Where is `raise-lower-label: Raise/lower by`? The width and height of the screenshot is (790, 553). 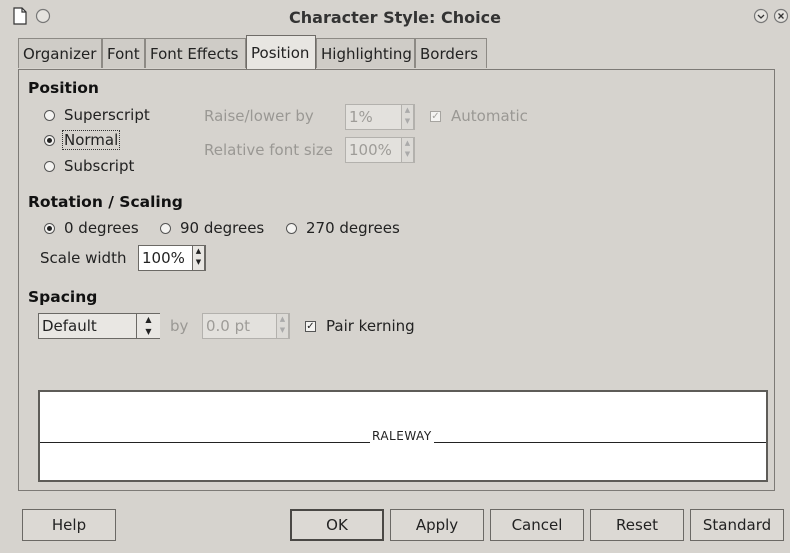 raise-lower-label: Raise/lower by is located at coordinates (259, 116).